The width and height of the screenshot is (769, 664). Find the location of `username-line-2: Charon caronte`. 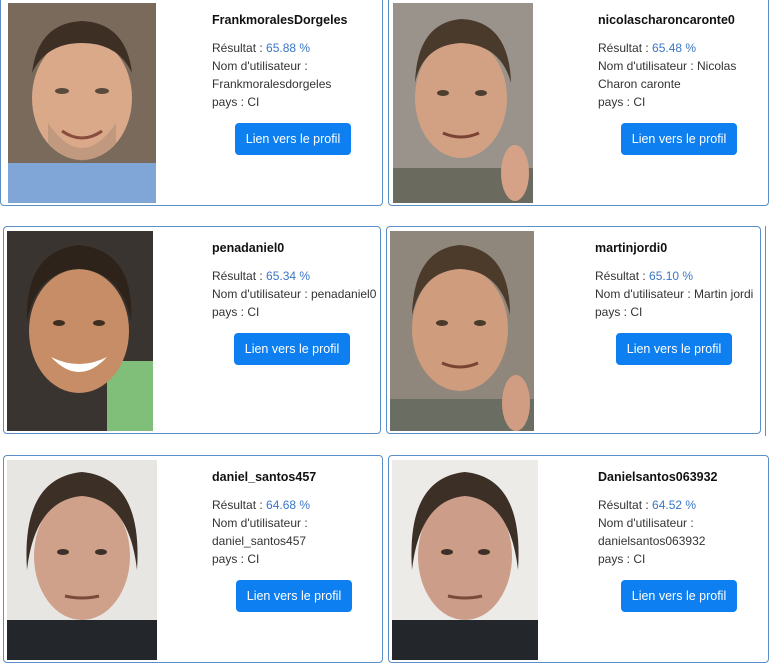

username-line-2: Charon caronte is located at coordinates (639, 84).